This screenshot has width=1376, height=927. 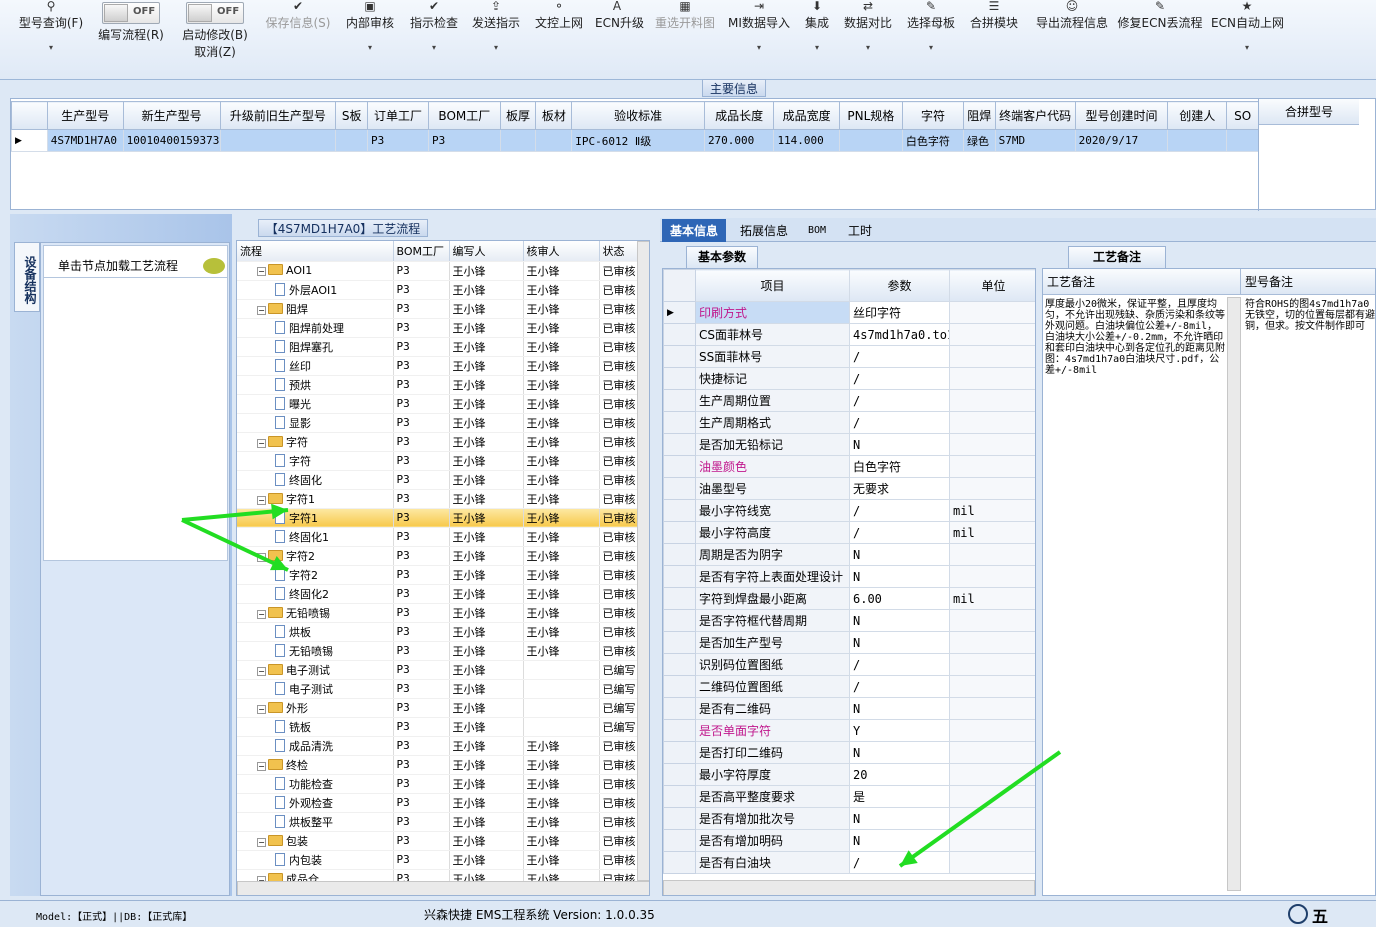 I want to click on flow-tree-row: 功能检查 P3 王小锋 王小锋 已审核, so click(x=437, y=784).